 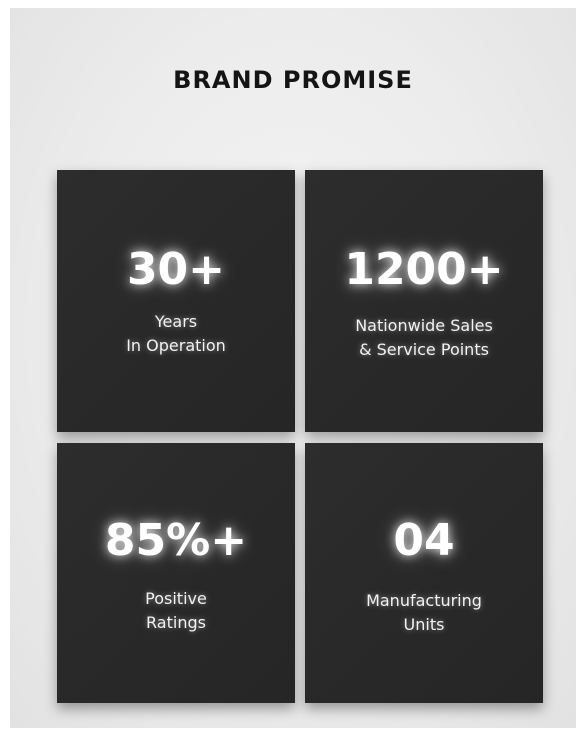 What do you see at coordinates (176, 345) in the screenshot?
I see `stat-label-line: In Operation` at bounding box center [176, 345].